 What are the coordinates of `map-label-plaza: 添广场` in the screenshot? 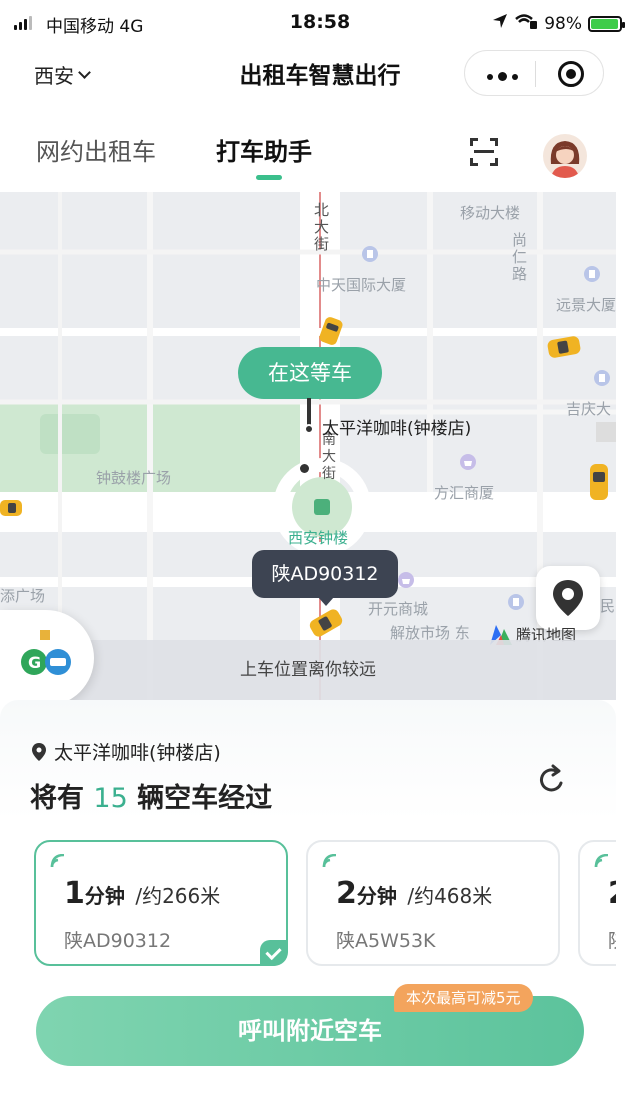 It's located at (23, 596).